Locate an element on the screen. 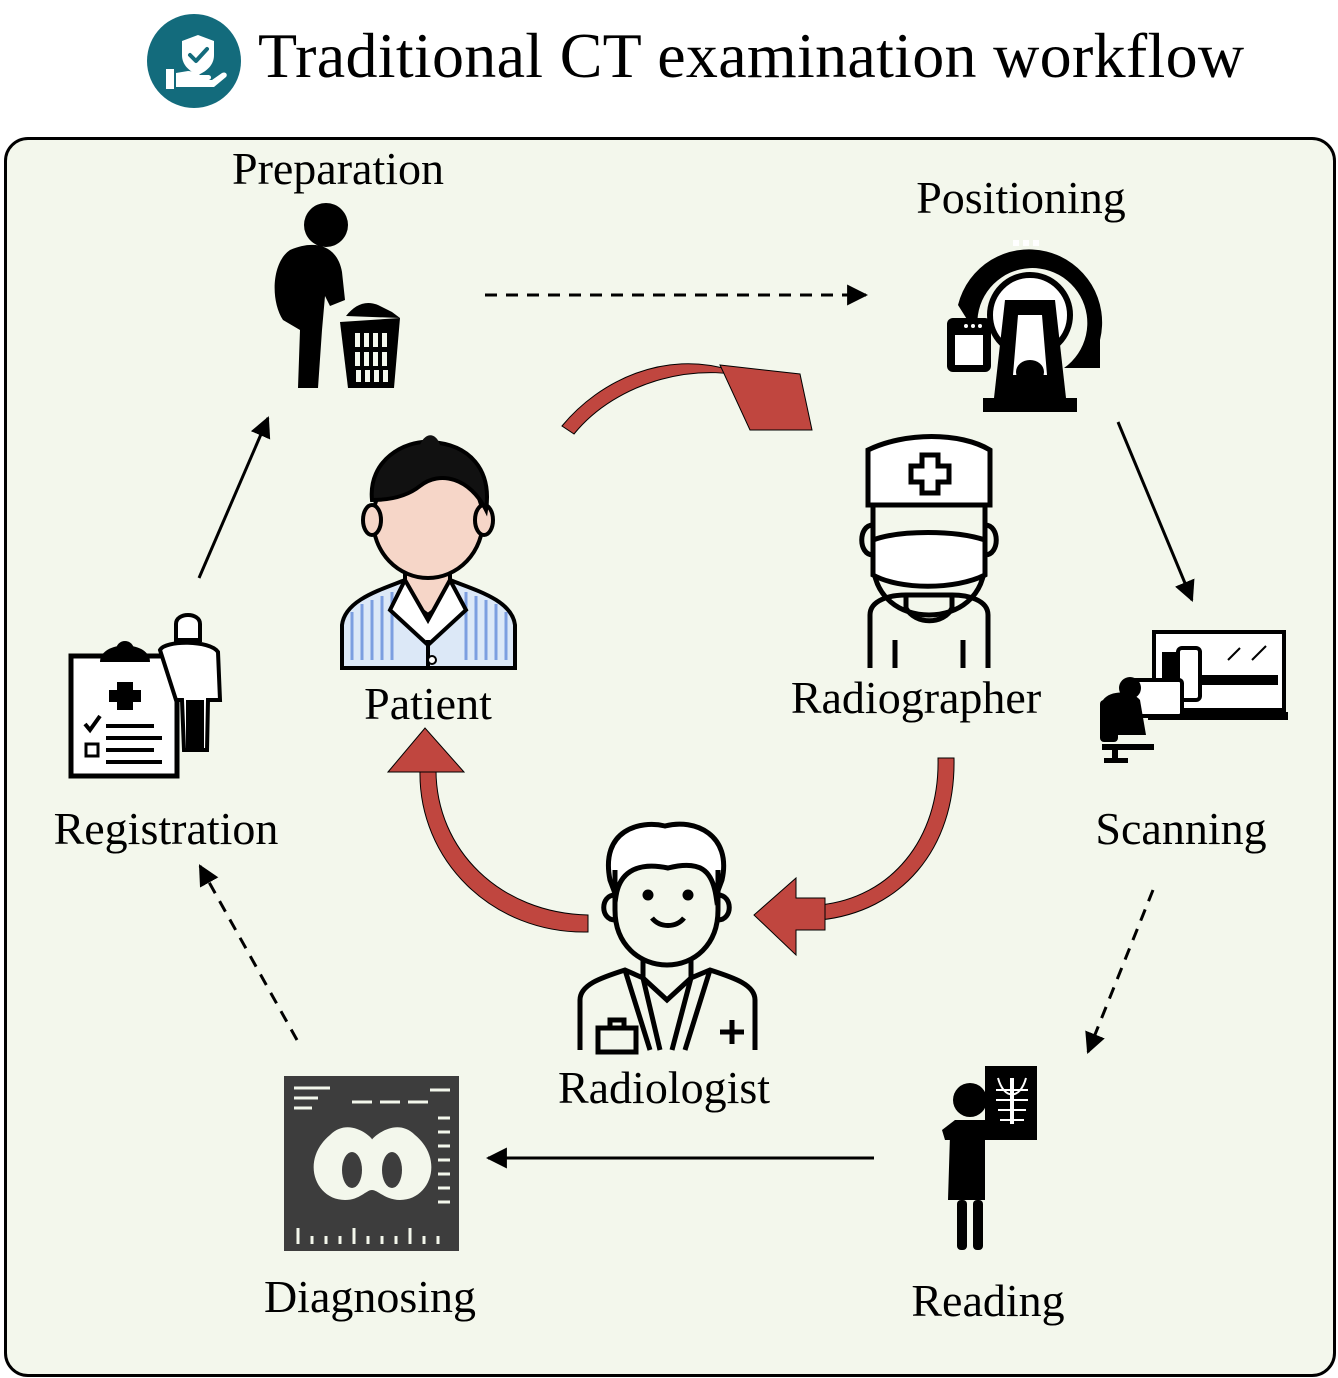  doctor-reading-xray-icon is located at coordinates (989, 1158).